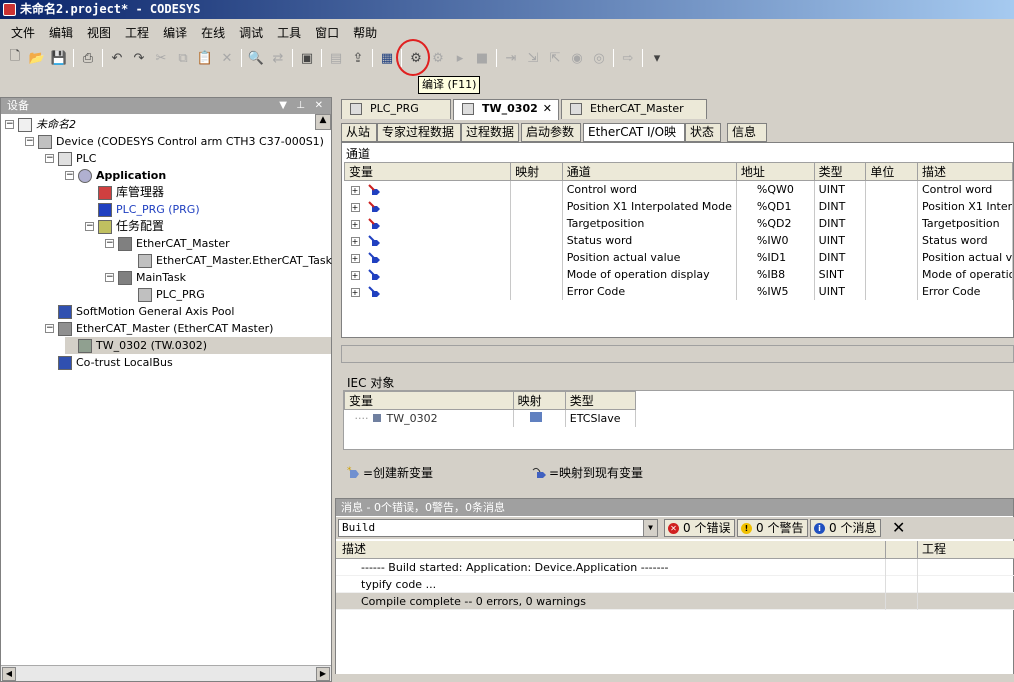  I want to click on delete-icon: ✕, so click(227, 58).